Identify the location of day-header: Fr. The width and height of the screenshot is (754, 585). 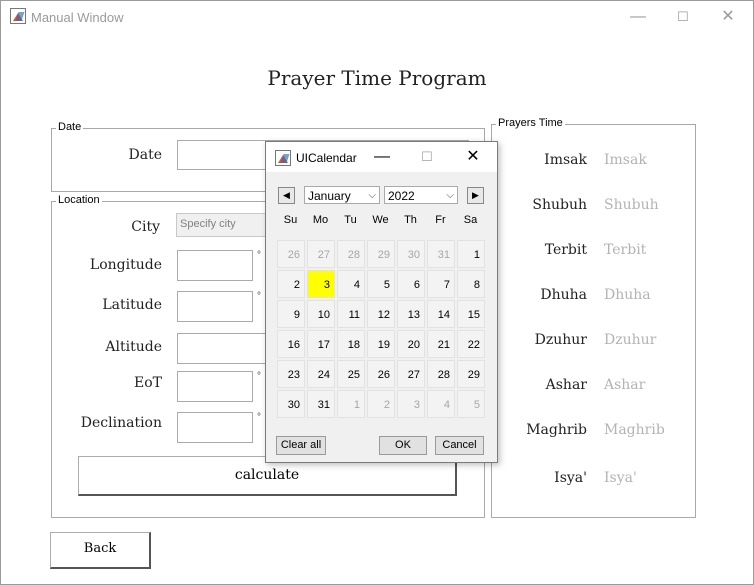
(440, 220).